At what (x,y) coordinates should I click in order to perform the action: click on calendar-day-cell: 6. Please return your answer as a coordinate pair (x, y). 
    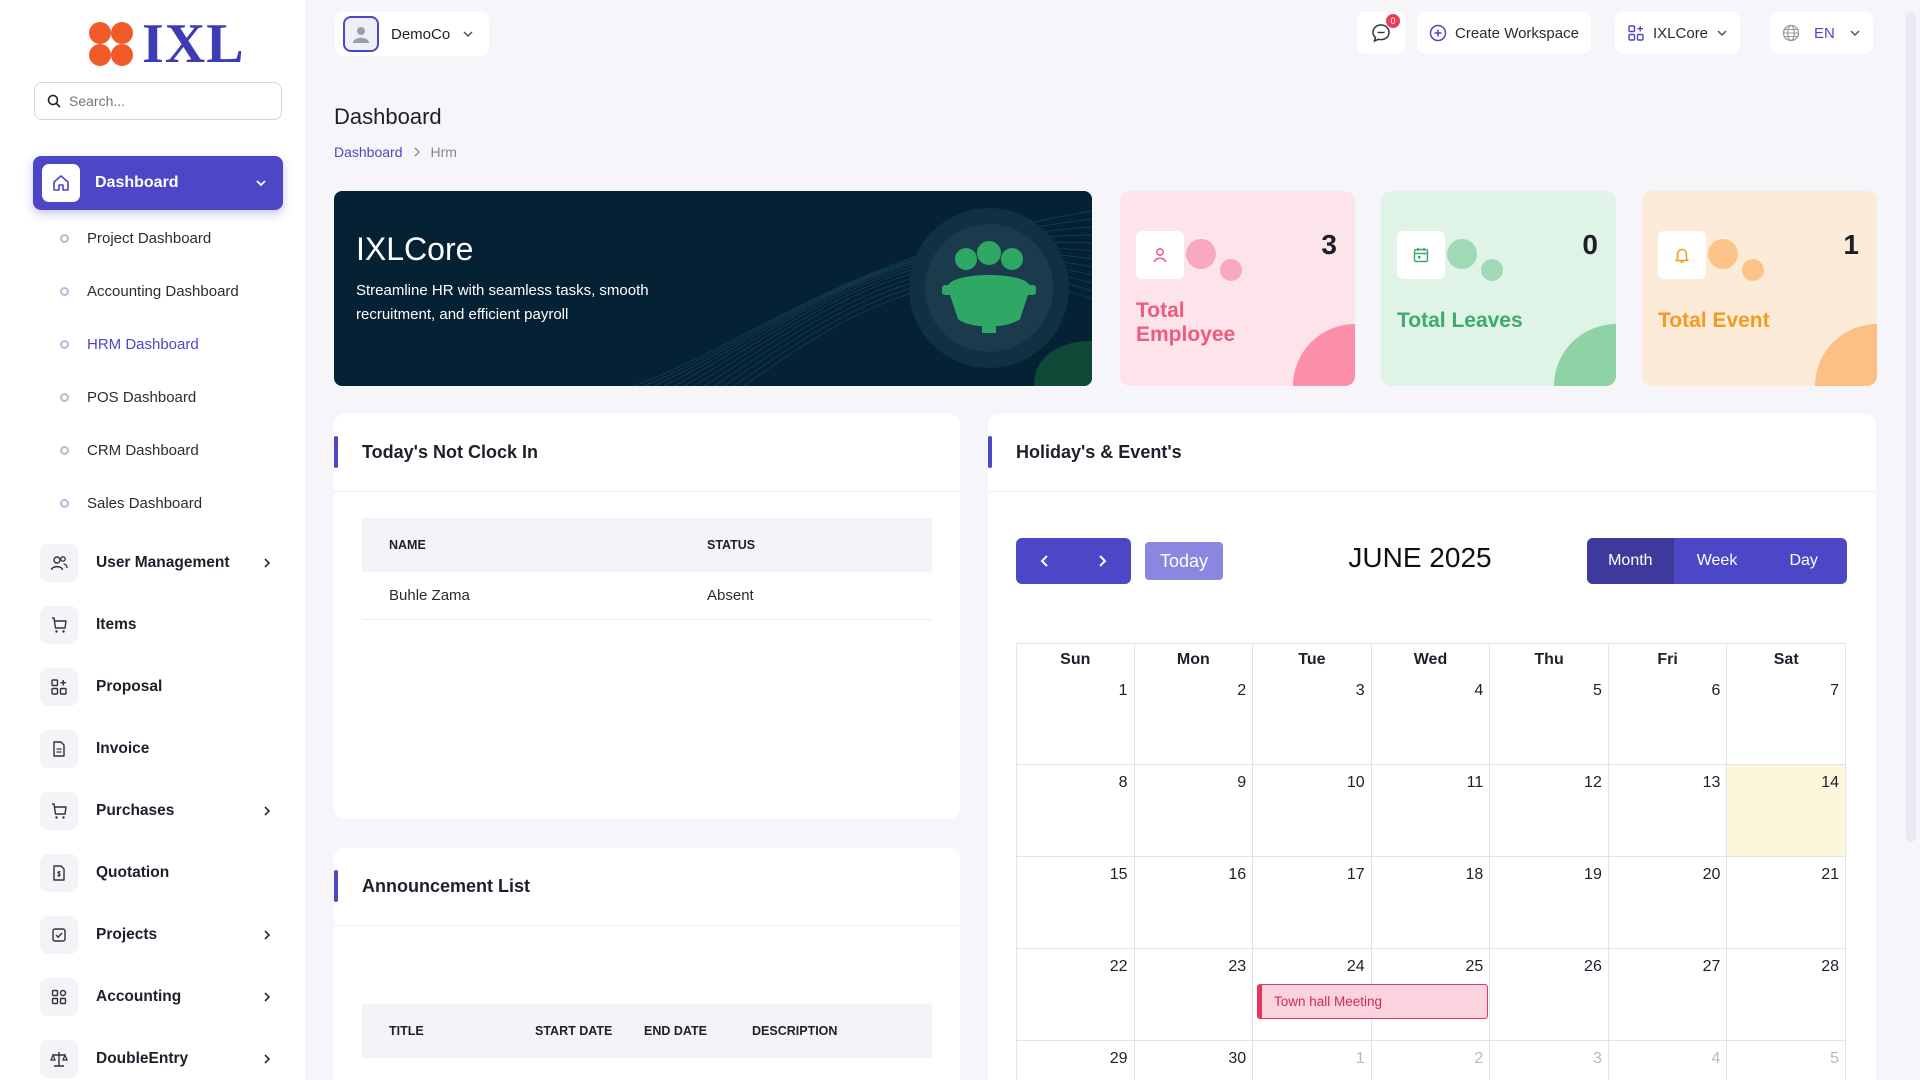
    Looking at the image, I should click on (1668, 719).